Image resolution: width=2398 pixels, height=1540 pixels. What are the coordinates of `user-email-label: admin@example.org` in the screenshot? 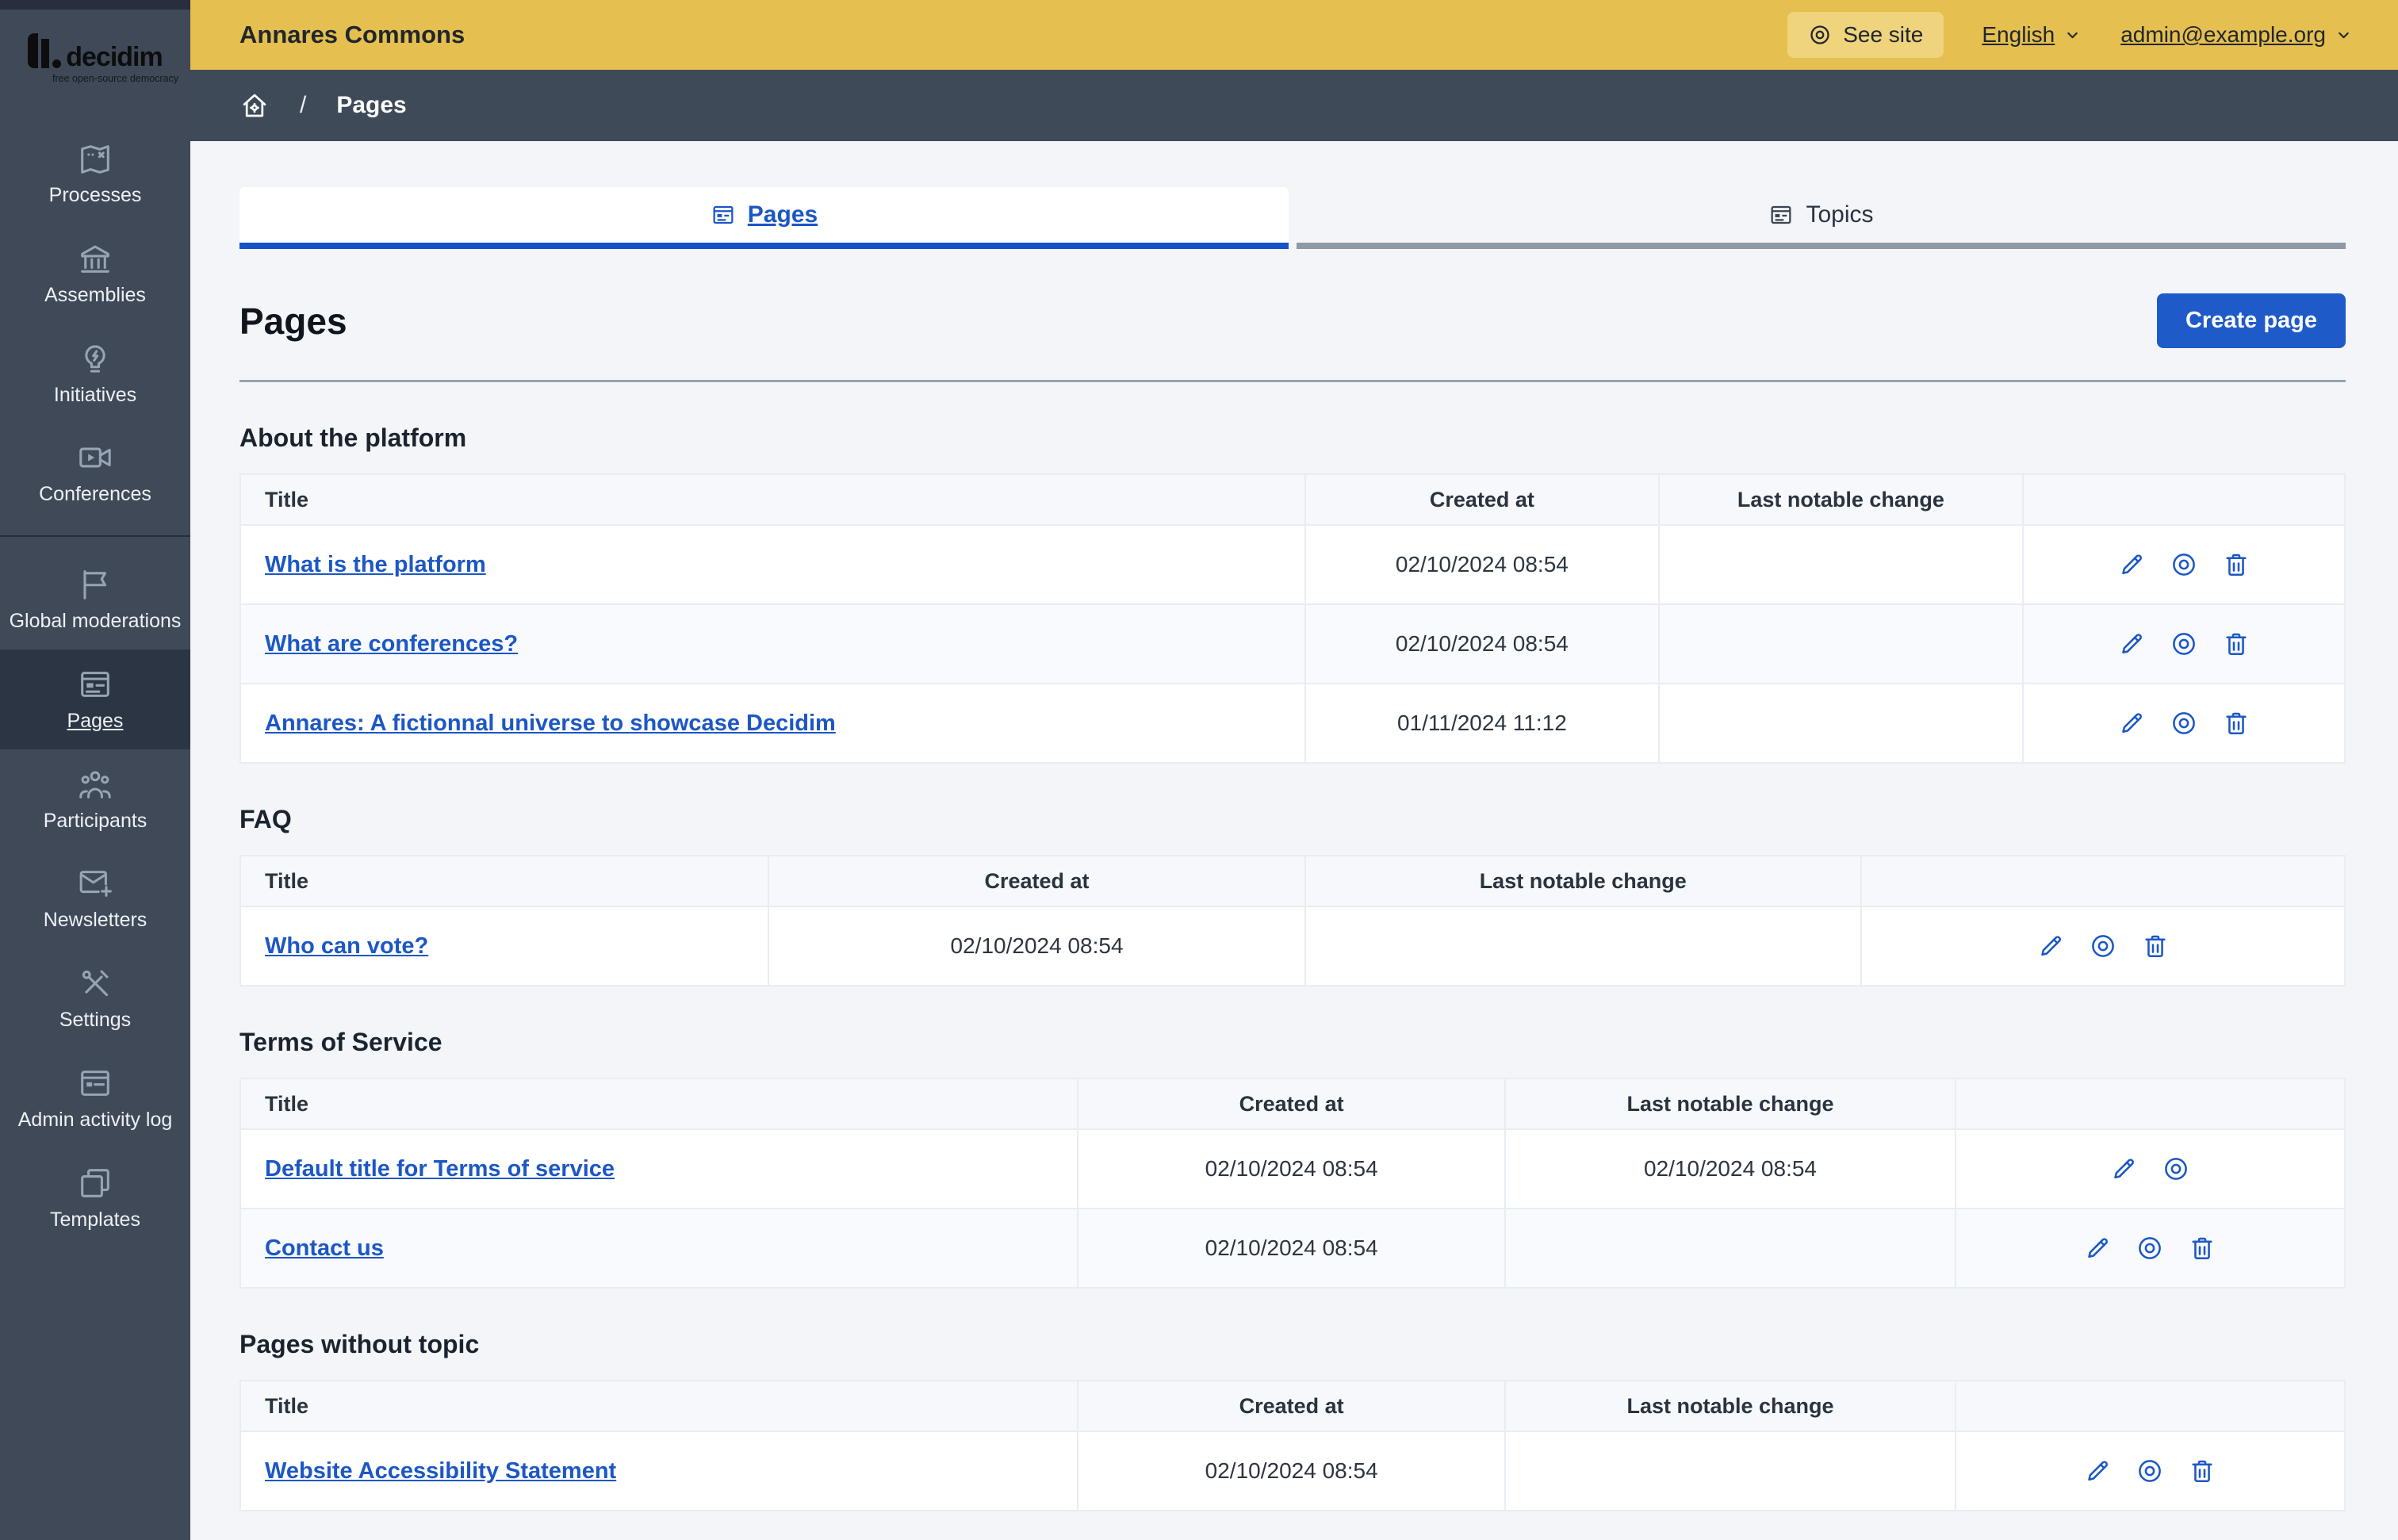 It's located at (2223, 34).